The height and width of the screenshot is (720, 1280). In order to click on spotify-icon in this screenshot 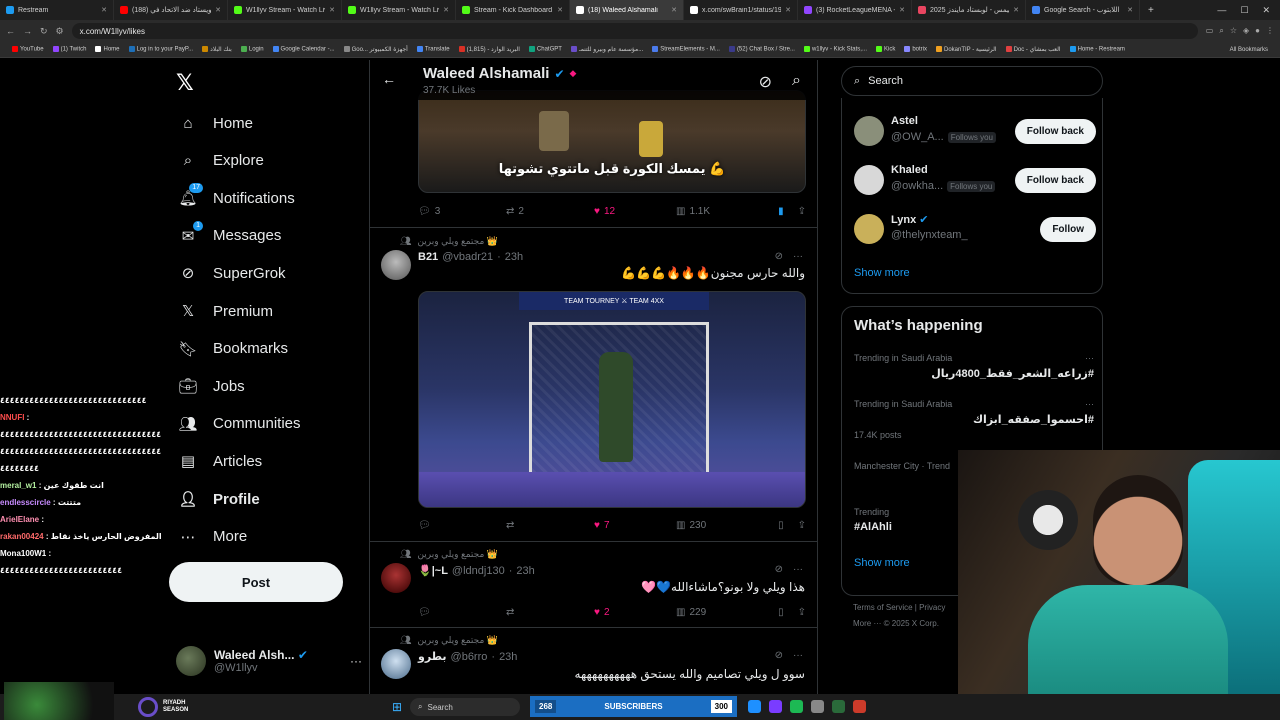, I will do `click(796, 706)`.